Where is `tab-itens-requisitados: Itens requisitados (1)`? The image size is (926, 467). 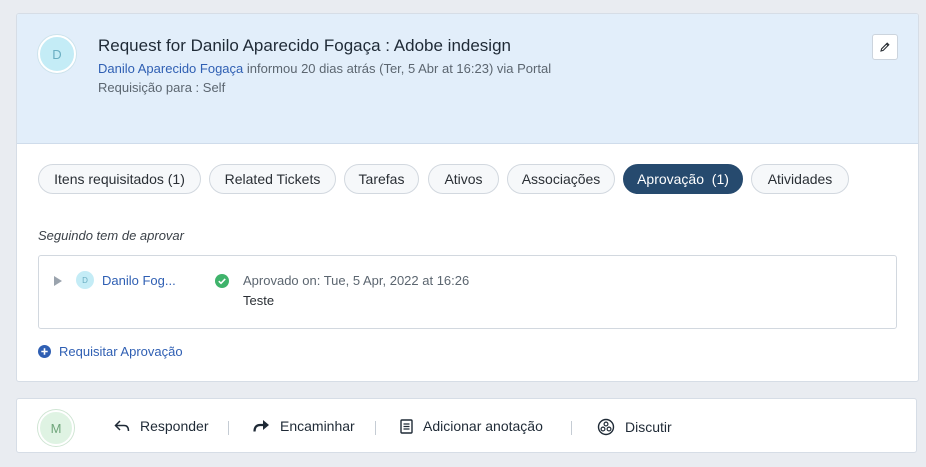 tab-itens-requisitados: Itens requisitados (1) is located at coordinates (119, 179).